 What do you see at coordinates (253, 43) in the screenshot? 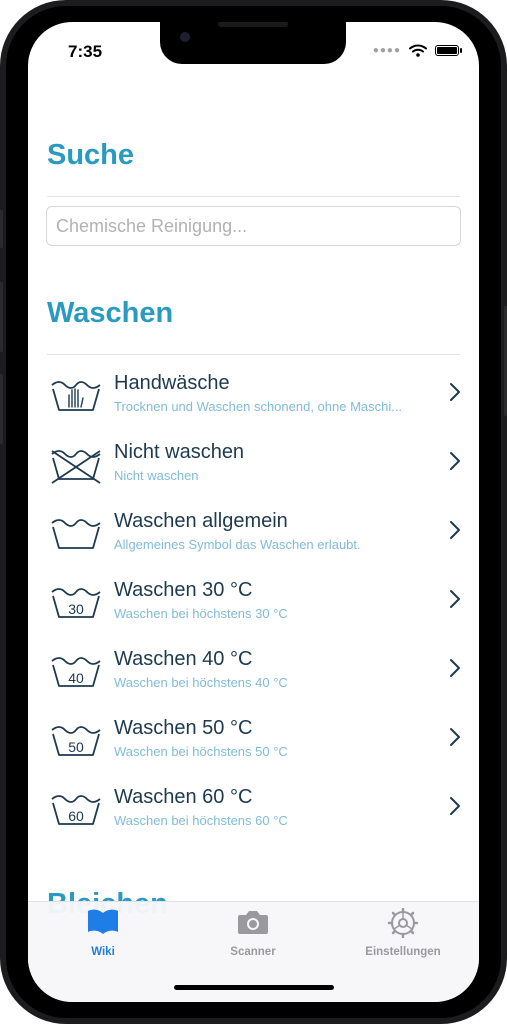
I see `notch` at bounding box center [253, 43].